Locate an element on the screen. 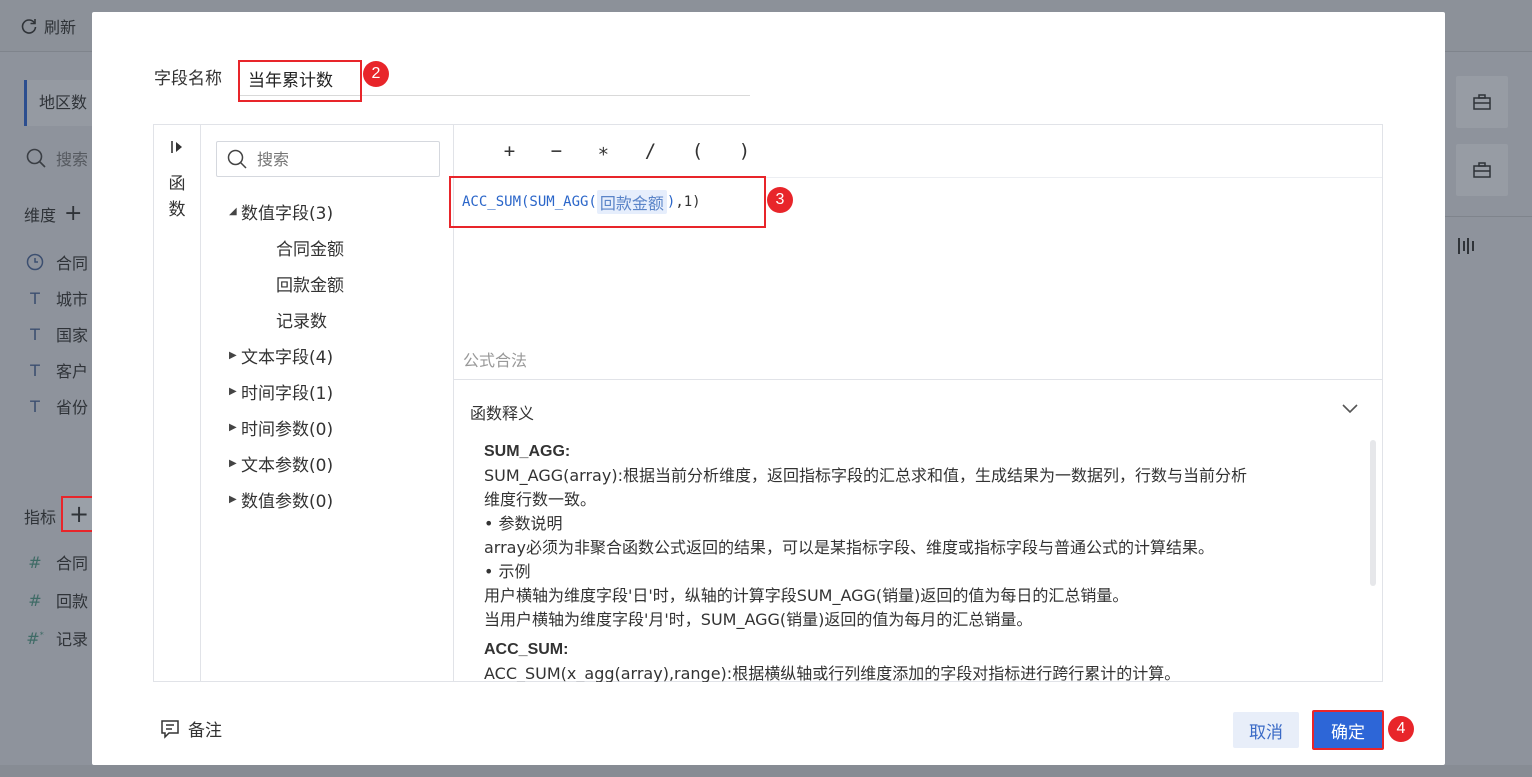 Image resolution: width=1532 pixels, height=777 pixels. refresh-button: 刷新 is located at coordinates (48, 26).